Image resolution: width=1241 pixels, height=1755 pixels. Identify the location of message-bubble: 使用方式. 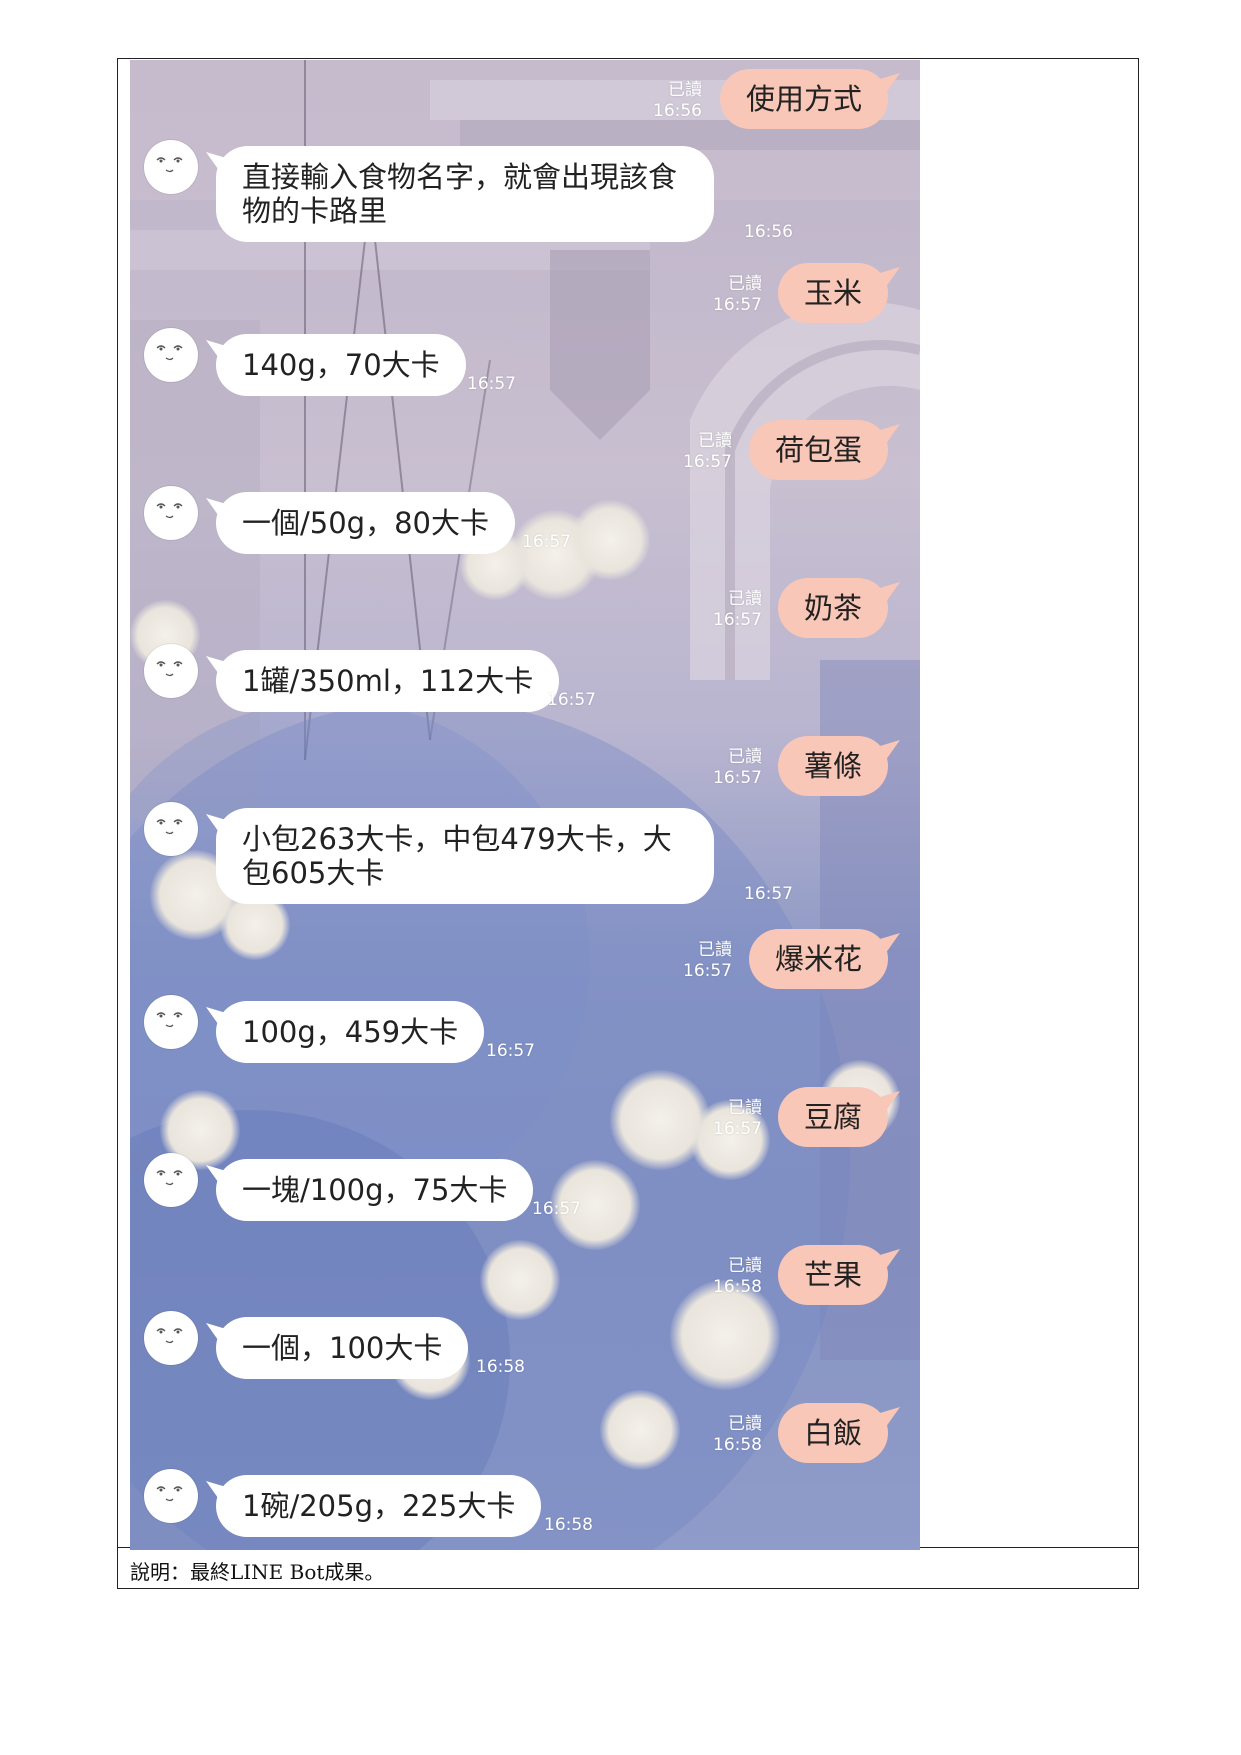
(803, 99).